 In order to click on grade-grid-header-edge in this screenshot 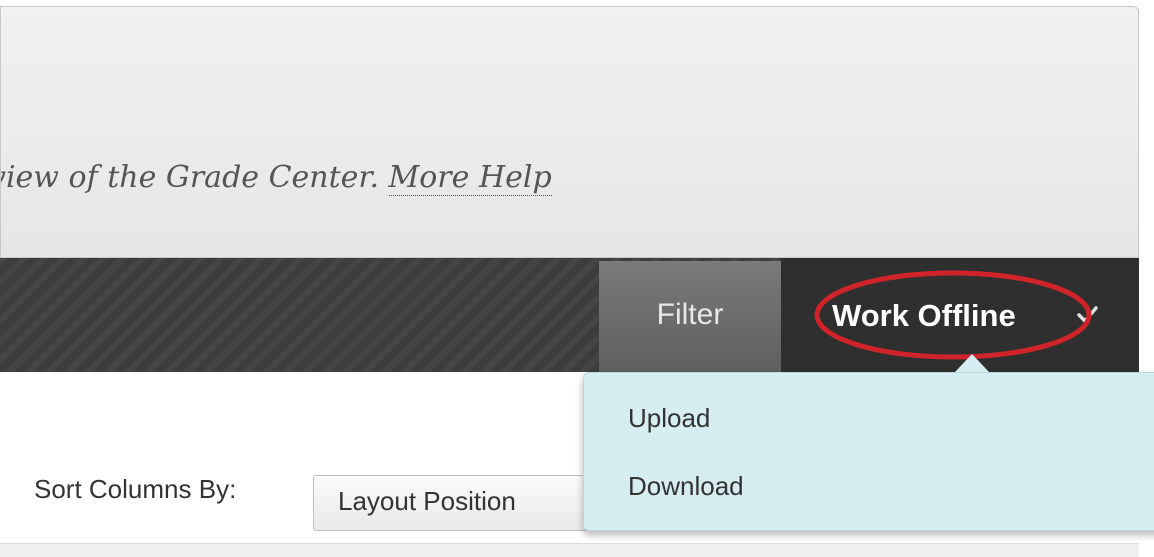, I will do `click(569, 550)`.